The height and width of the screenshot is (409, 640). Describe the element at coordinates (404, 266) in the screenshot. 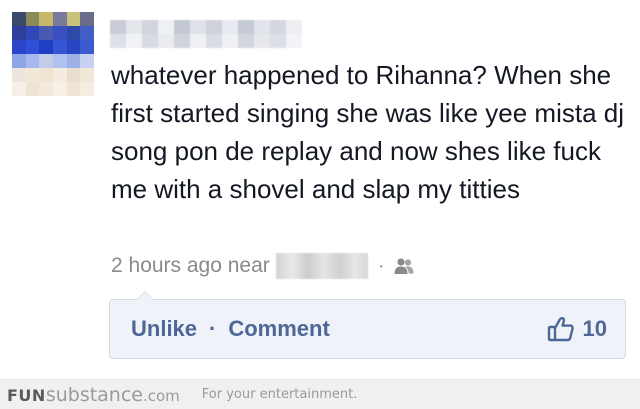

I see `friends-icon` at that location.